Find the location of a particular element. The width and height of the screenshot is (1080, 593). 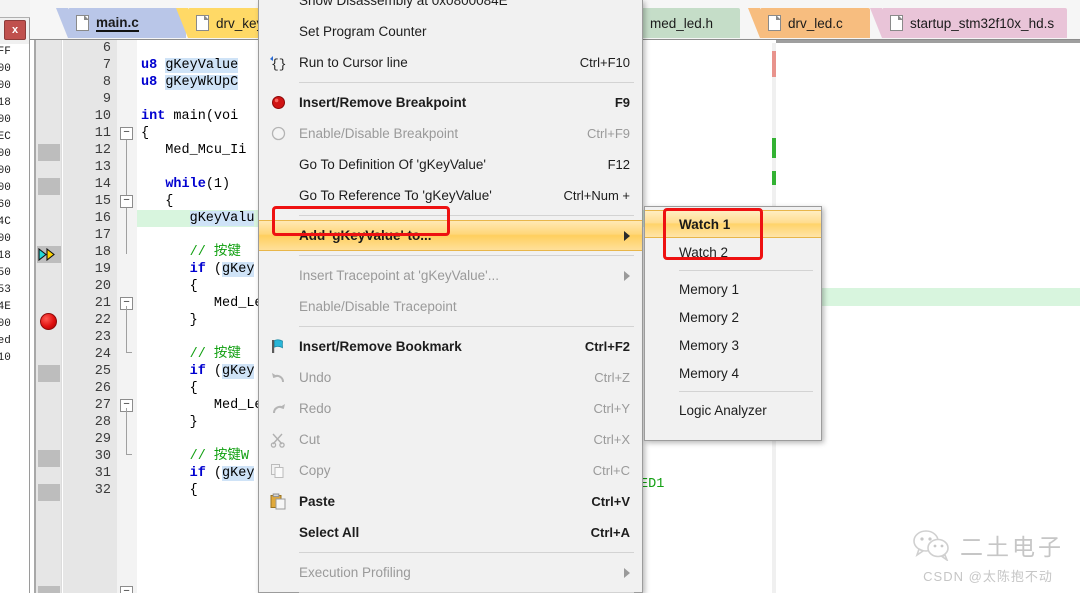

menu-item-enable-disable-breakpoint: Enable/Disable Breakpoint Ctrl+F9 is located at coordinates (450, 133).